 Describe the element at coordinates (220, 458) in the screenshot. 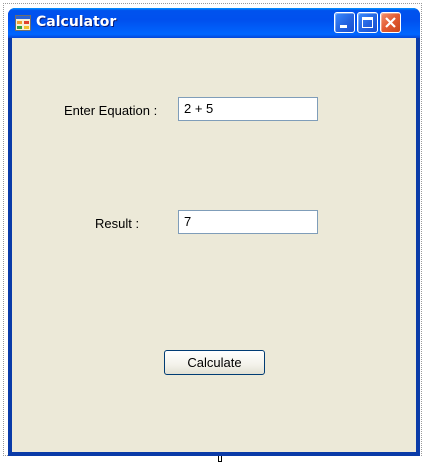

I see `resize-handle-bottom` at that location.